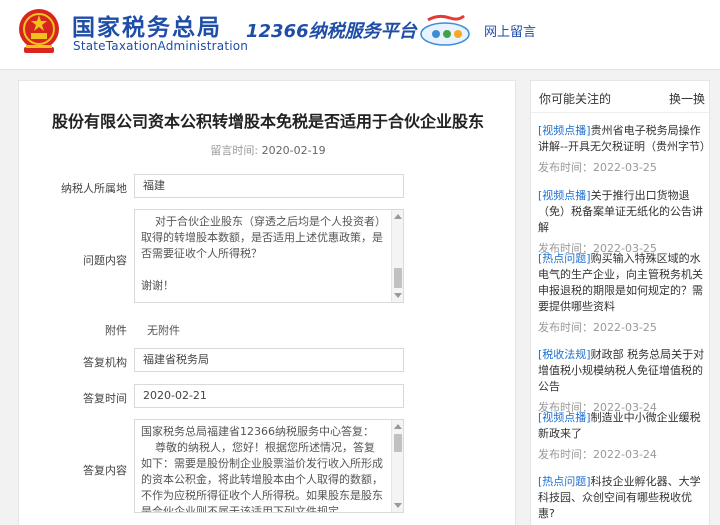 The height and width of the screenshot is (525, 720). Describe the element at coordinates (620, 97) in the screenshot. I see `sidebar-header: 你可能关注的 换一换` at that location.